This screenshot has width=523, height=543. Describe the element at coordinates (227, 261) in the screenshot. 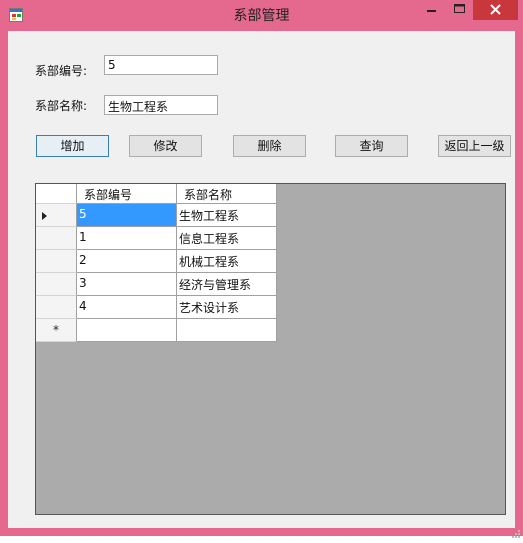

I see `table-cell-name: 机械工程系` at that location.